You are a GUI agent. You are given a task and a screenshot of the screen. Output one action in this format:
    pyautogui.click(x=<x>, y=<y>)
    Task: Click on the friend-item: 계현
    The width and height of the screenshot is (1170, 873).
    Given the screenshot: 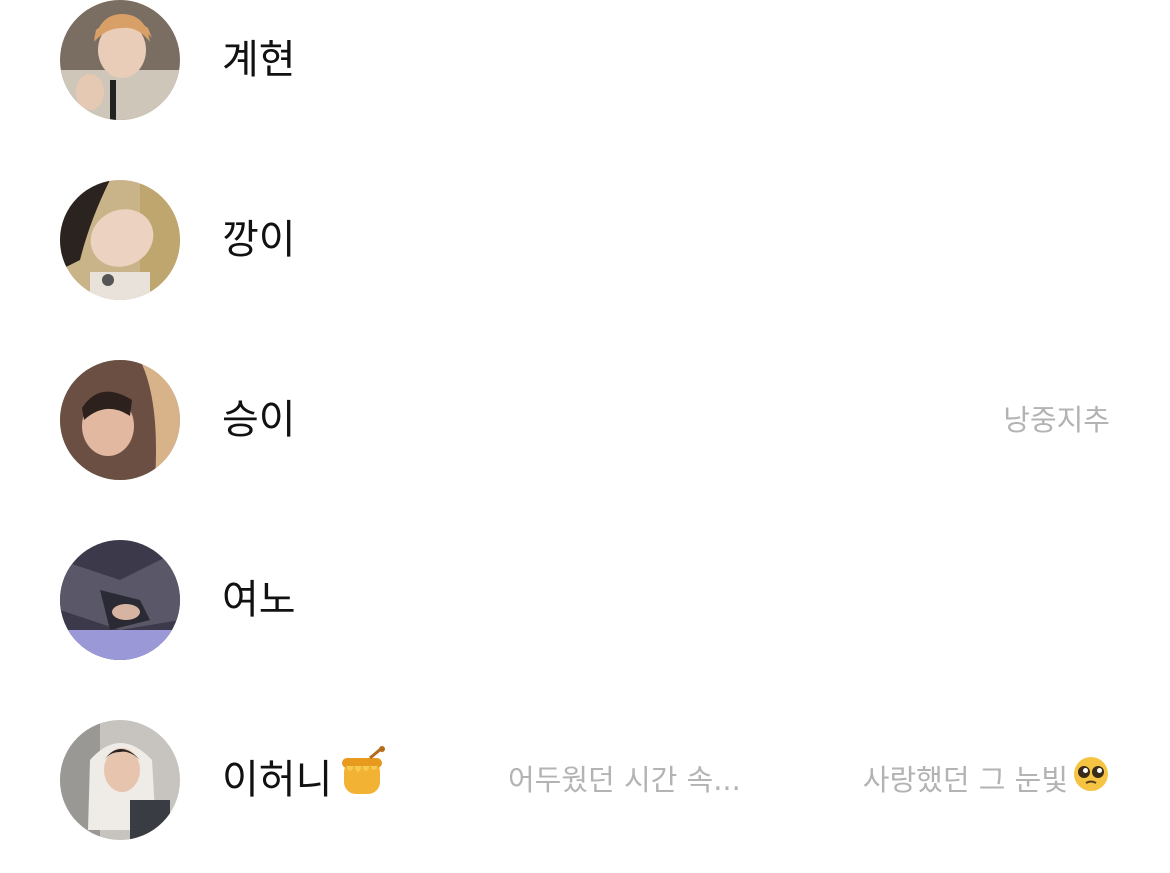 What is the action you would take?
    pyautogui.click(x=585, y=60)
    